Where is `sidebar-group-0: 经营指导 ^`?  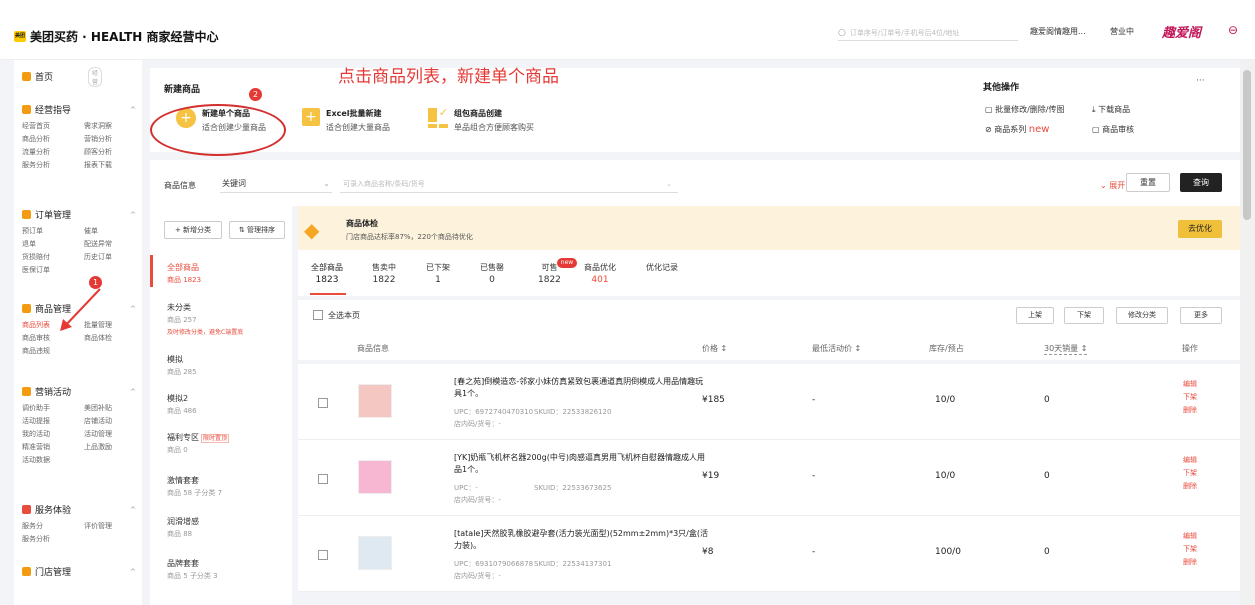
sidebar-group-0: 经营指导 ^ is located at coordinates (79, 109).